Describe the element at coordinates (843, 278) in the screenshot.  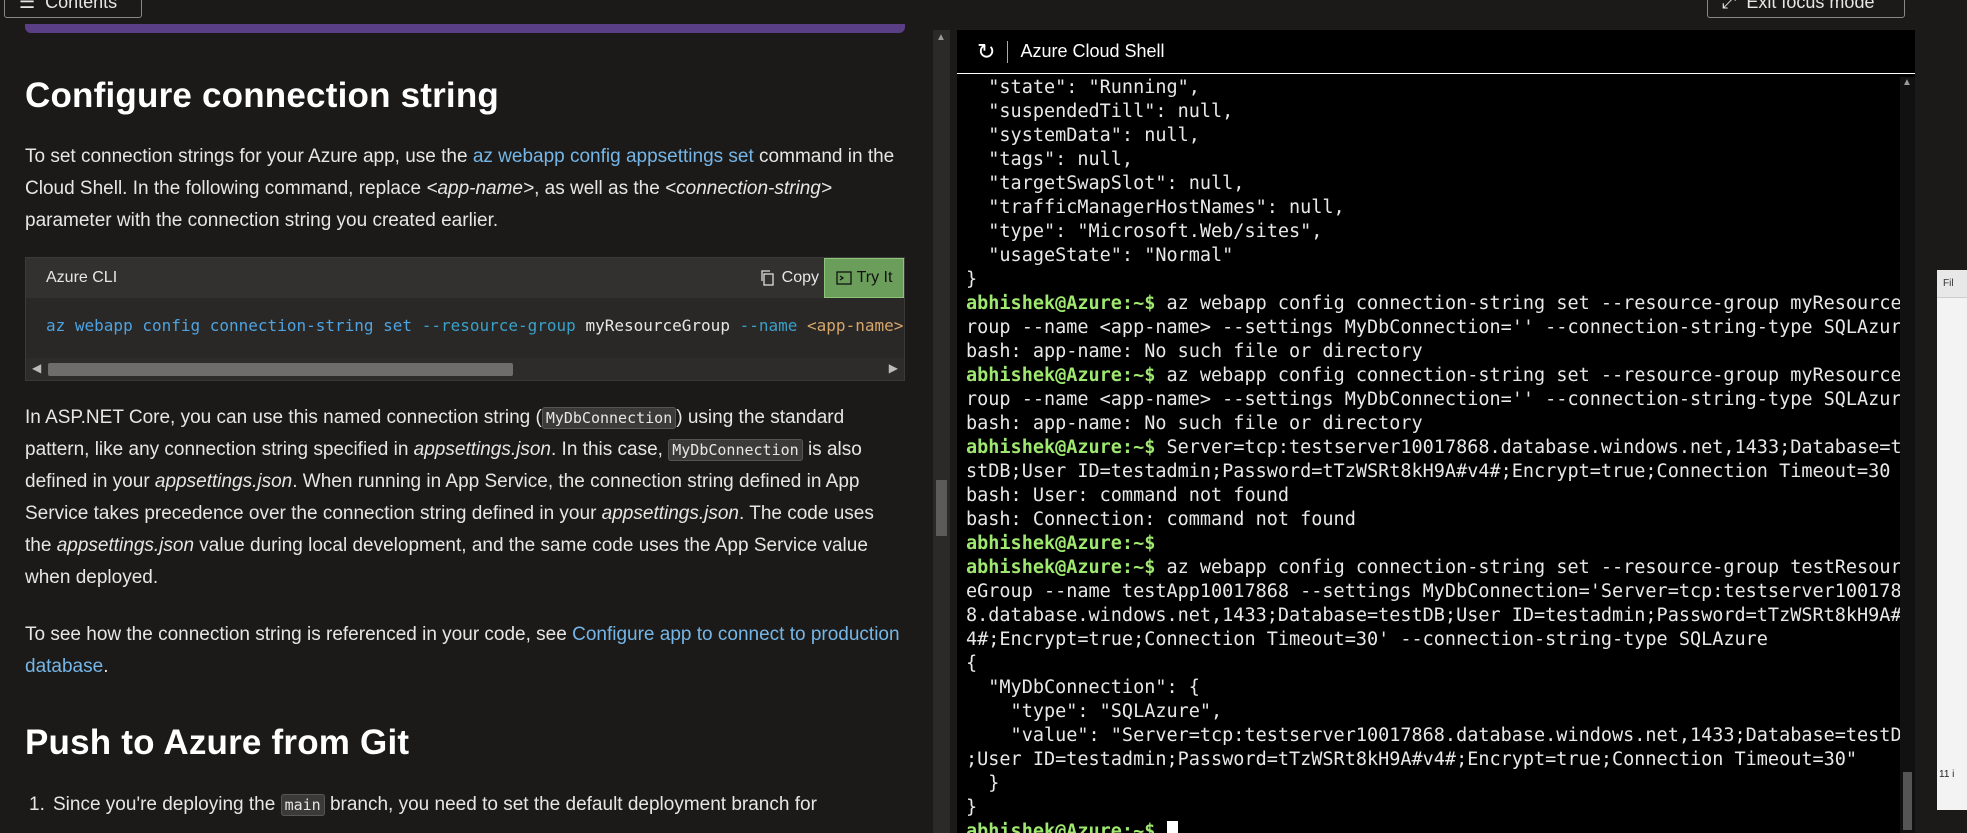
I see `terminal-icon` at that location.